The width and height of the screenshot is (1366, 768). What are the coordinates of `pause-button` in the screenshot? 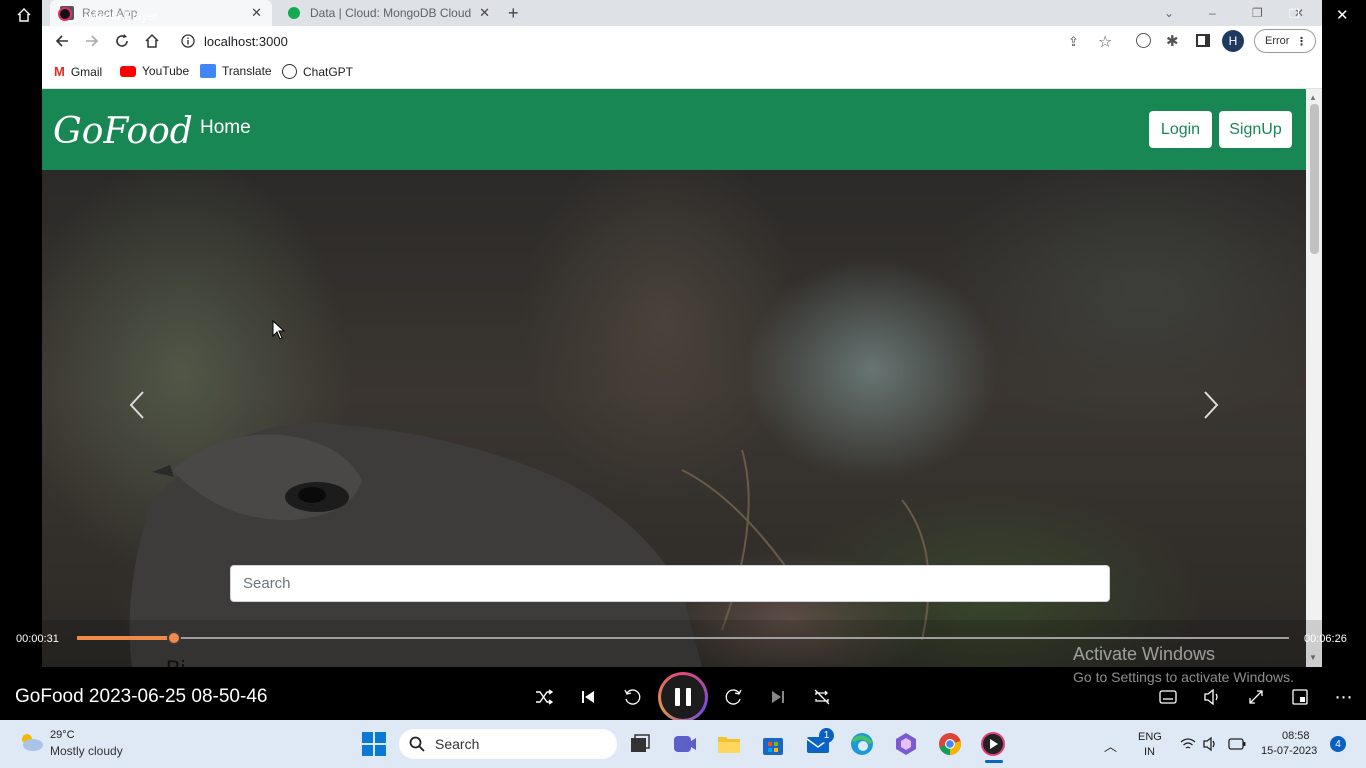 It's located at (683, 697).